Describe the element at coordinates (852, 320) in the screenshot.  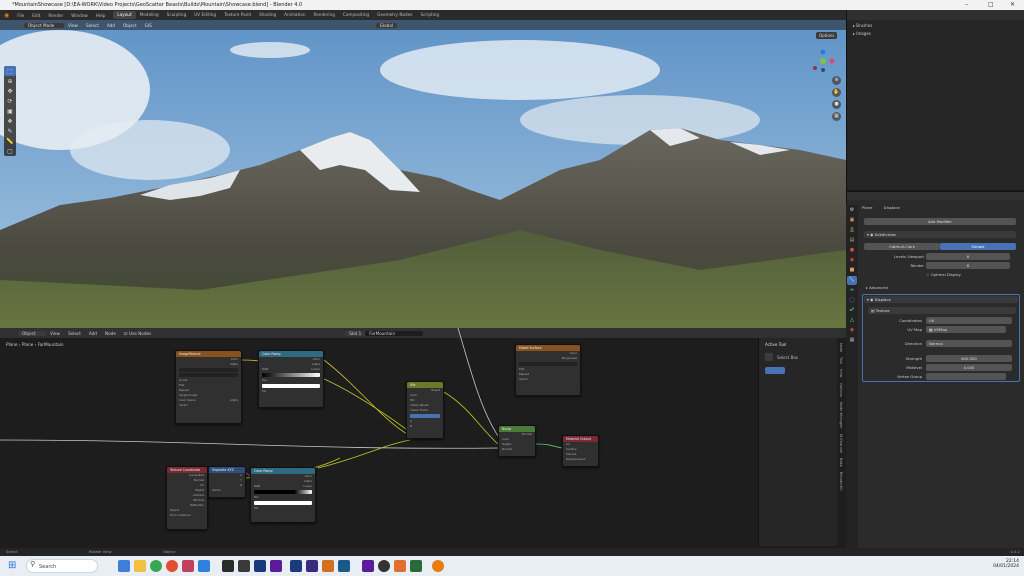
I see `data-tab-icon: △` at that location.